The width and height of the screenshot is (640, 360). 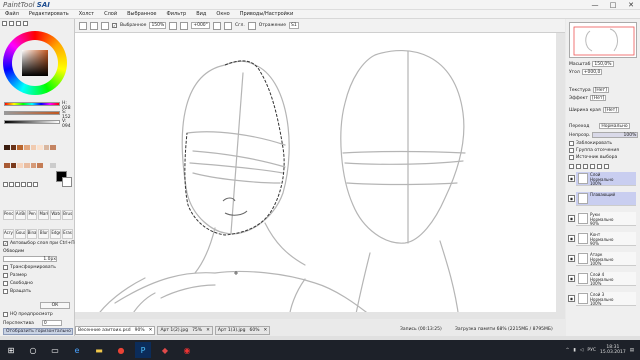 I want to click on zoom-out-icon, so click(x=184, y=25).